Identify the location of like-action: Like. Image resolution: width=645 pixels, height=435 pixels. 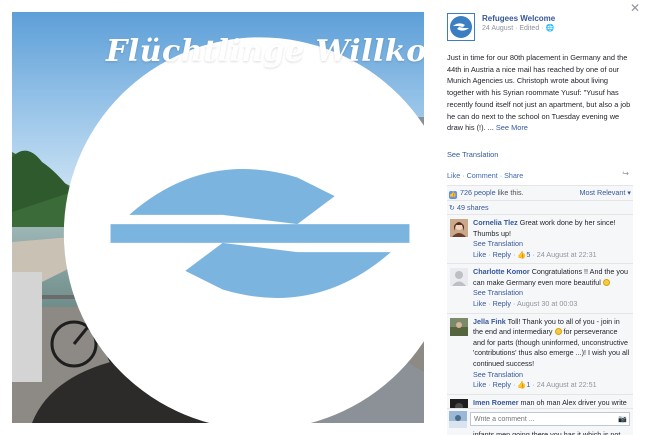
(453, 175).